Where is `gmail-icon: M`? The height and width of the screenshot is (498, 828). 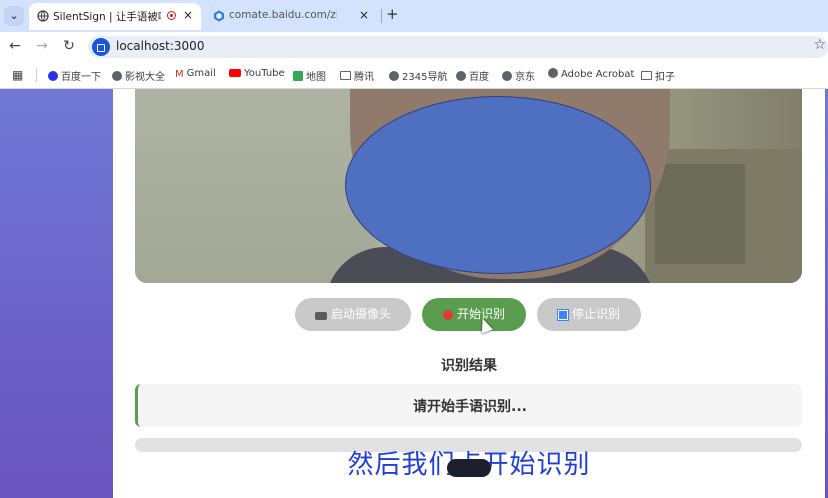
gmail-icon: M is located at coordinates (179, 74).